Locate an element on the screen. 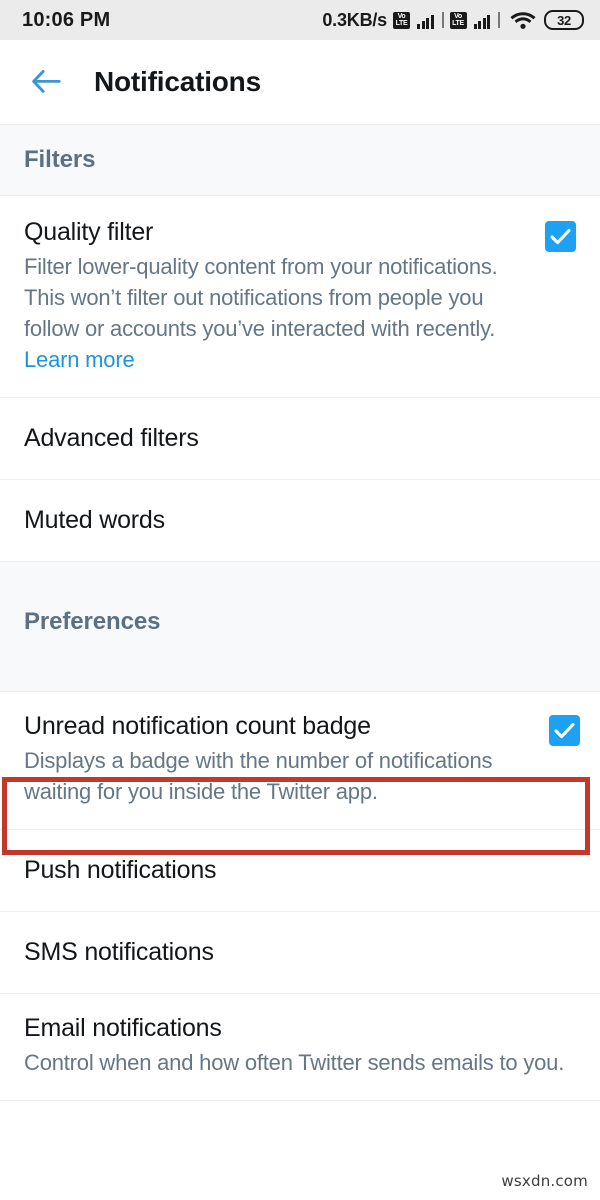 This screenshot has width=600, height=1200. checkbox-quality-filter is located at coordinates (560, 236).